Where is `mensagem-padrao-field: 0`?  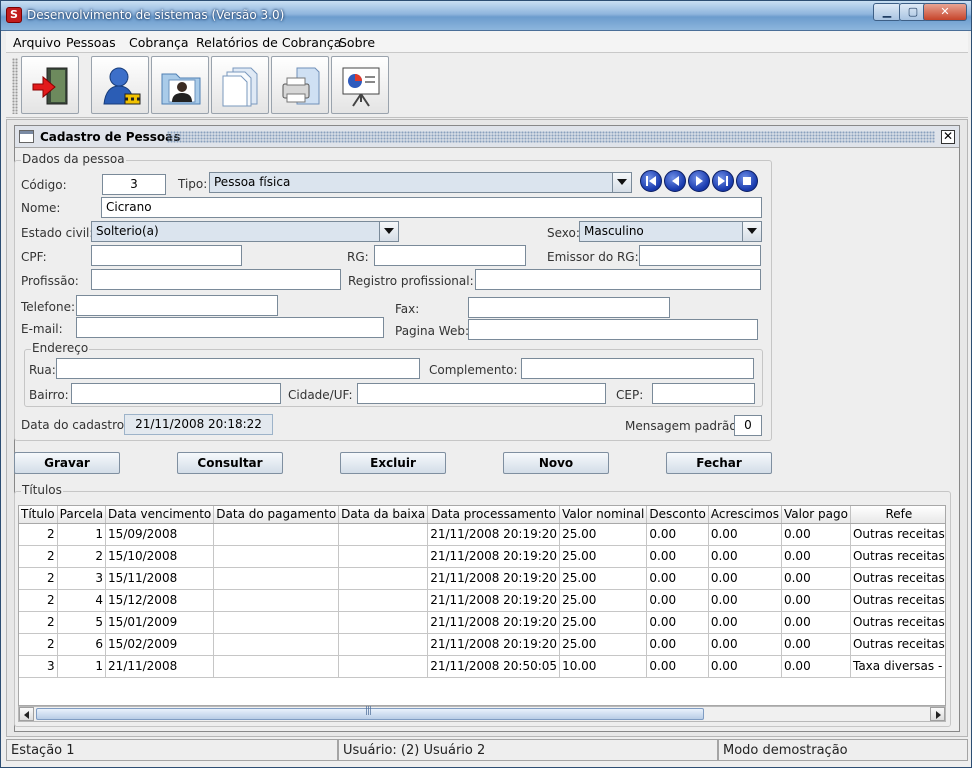
mensagem-padrao-field: 0 is located at coordinates (748, 425).